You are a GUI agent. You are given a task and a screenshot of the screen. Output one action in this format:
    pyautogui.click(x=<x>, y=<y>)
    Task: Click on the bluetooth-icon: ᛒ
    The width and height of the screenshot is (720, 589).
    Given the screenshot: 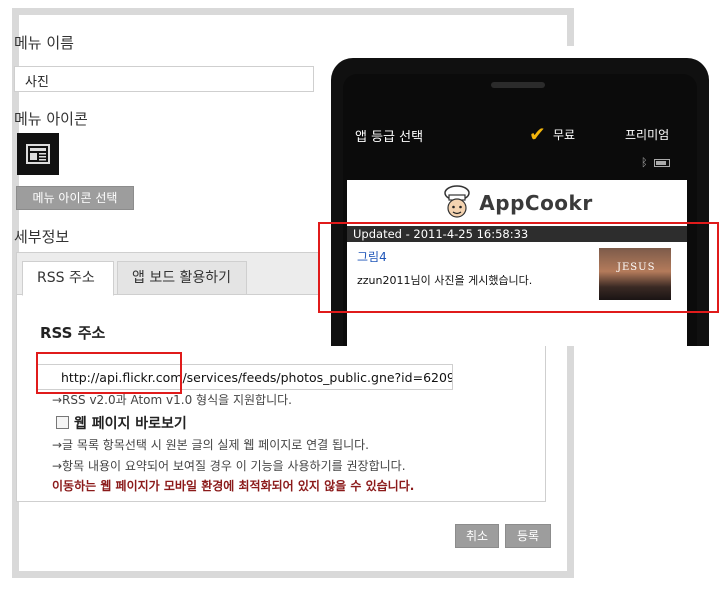 What is the action you would take?
    pyautogui.click(x=644, y=162)
    